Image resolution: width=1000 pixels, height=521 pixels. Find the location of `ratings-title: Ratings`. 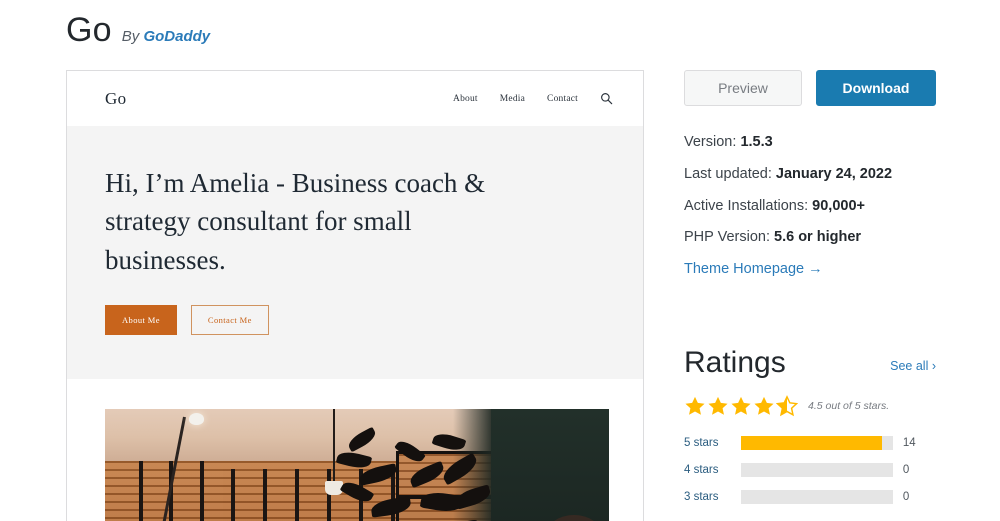

ratings-title: Ratings is located at coordinates (735, 362).